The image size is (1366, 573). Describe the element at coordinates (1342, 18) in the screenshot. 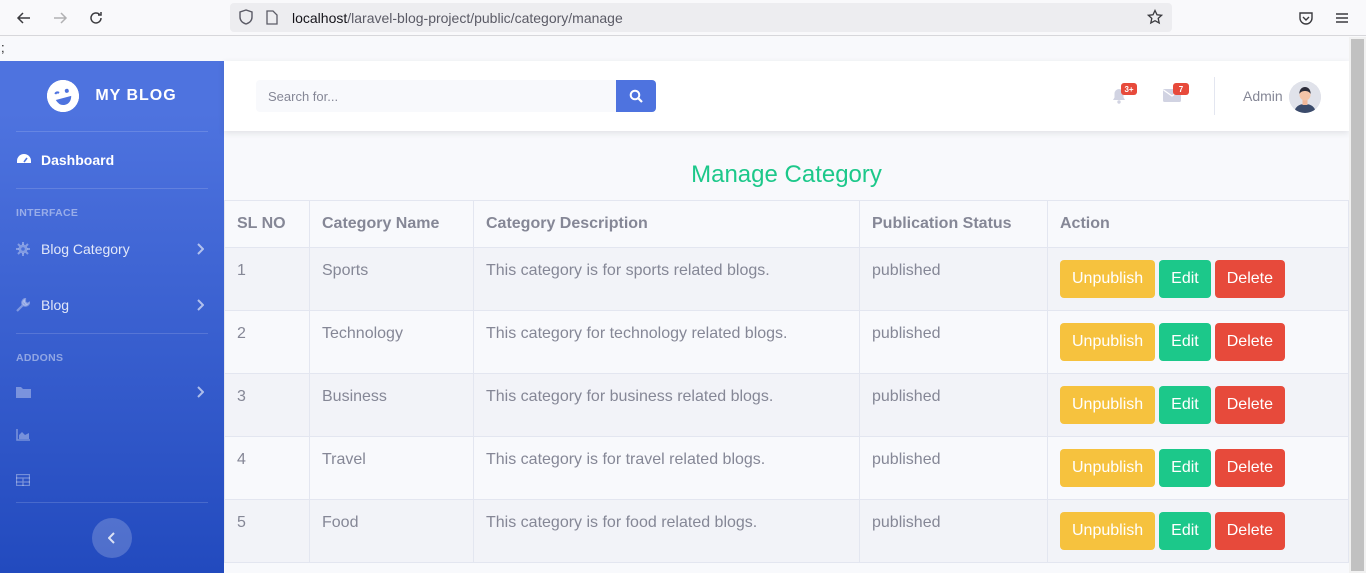

I see `menu-hamburger-icon` at that location.